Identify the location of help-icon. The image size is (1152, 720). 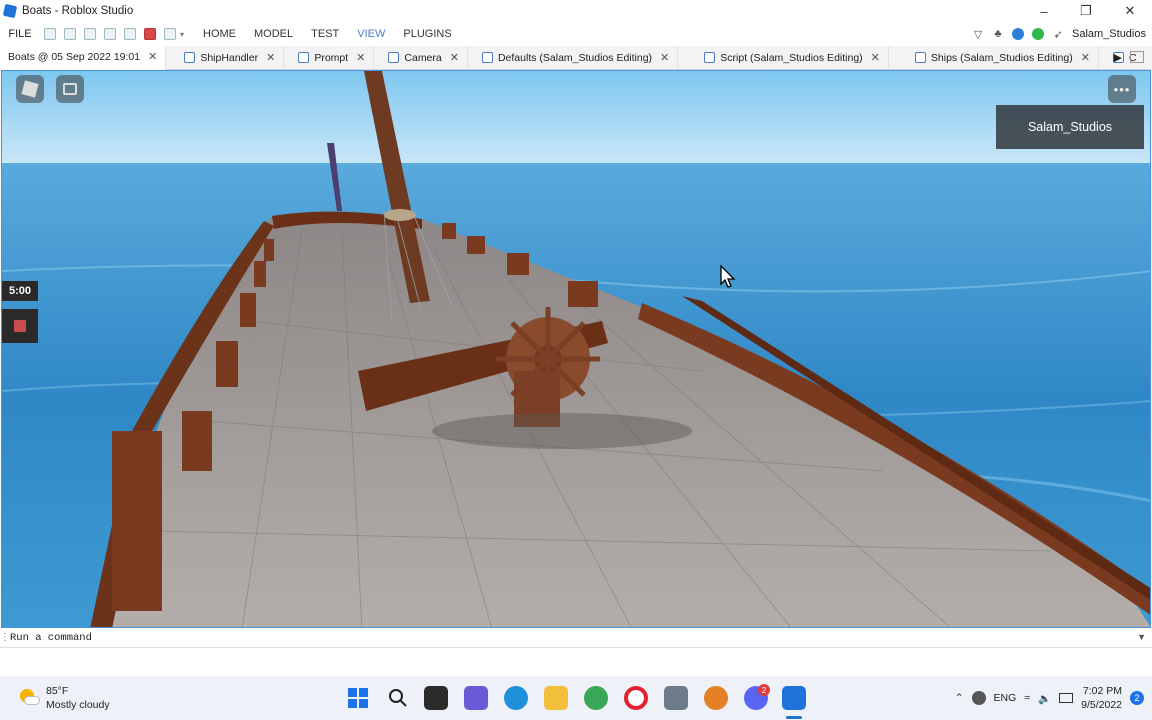
(1018, 34).